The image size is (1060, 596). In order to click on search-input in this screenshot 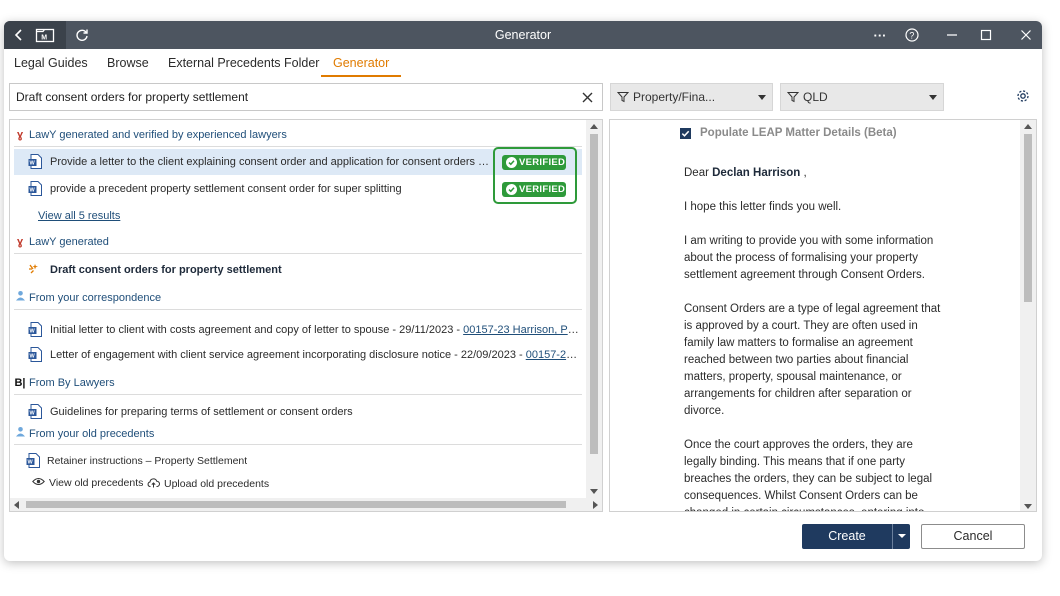, I will do `click(296, 97)`.